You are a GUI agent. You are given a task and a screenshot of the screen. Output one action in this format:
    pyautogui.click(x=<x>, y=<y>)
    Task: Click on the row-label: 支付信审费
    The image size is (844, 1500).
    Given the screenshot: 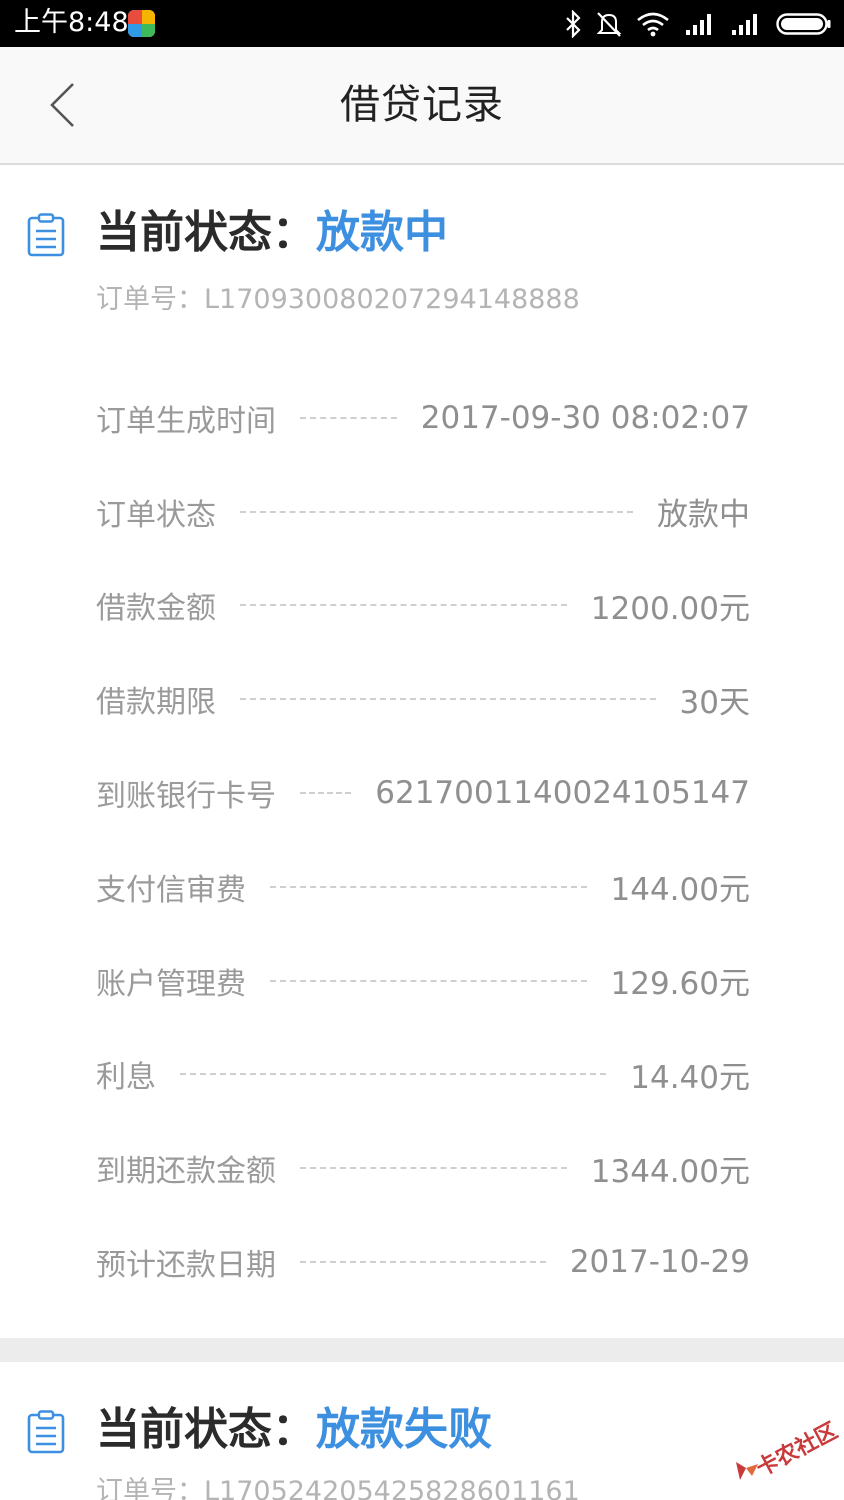 What is the action you would take?
    pyautogui.click(x=171, y=890)
    